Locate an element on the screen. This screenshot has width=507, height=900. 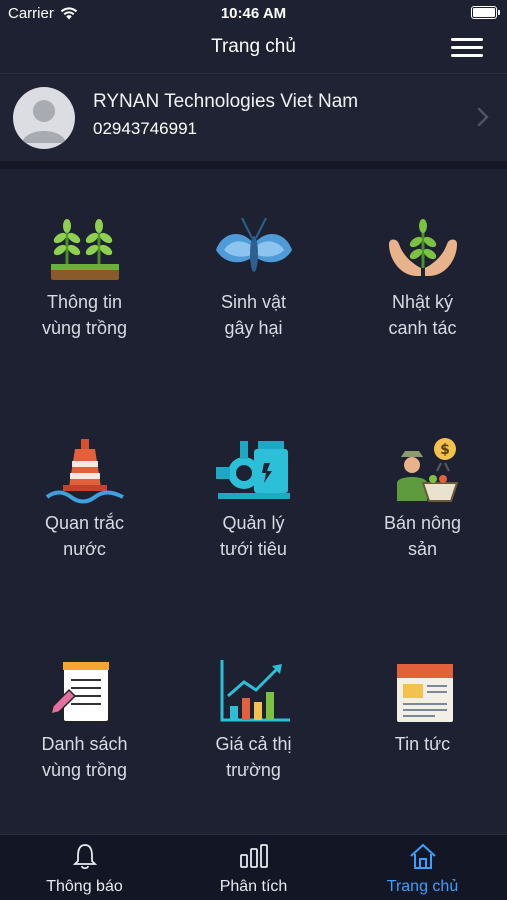
tab-analytics: Phân tích is located at coordinates (253, 867).